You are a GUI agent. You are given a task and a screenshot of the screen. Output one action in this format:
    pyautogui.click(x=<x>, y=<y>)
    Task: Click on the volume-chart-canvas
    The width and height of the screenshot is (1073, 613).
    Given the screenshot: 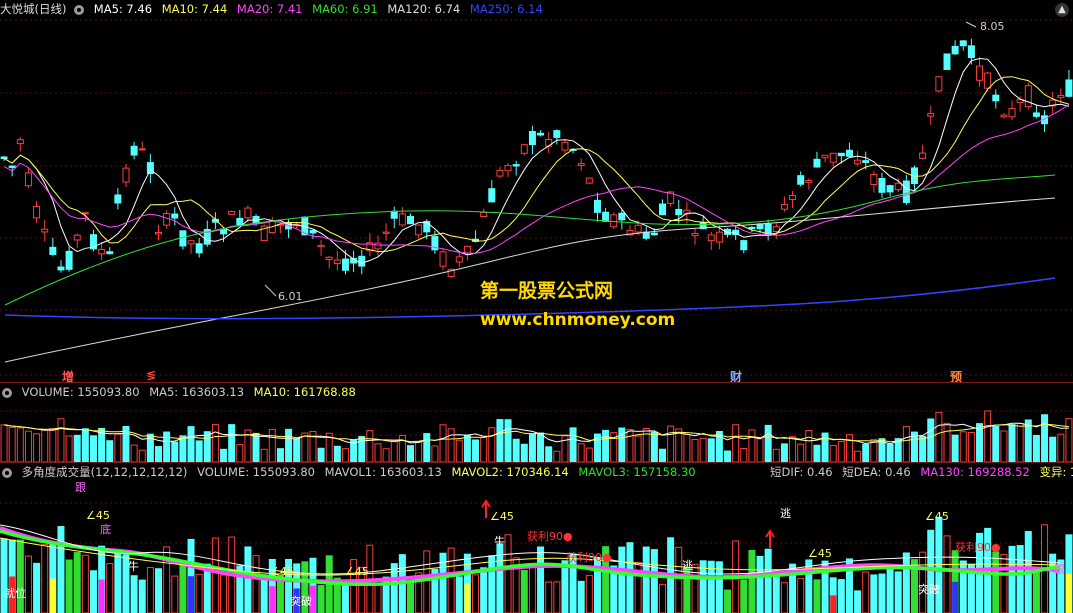 What is the action you would take?
    pyautogui.click(x=536, y=422)
    